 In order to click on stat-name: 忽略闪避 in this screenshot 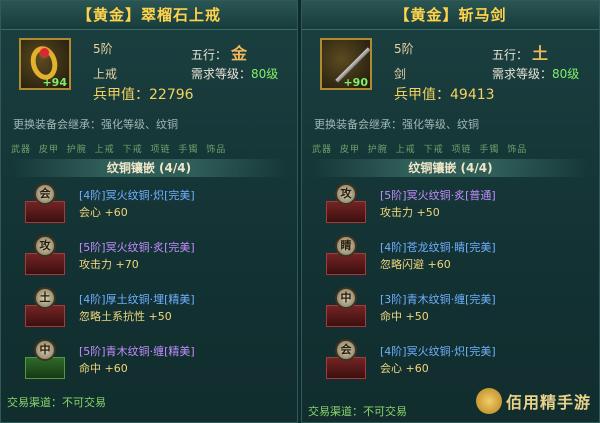, I will do `click(402, 264)`.